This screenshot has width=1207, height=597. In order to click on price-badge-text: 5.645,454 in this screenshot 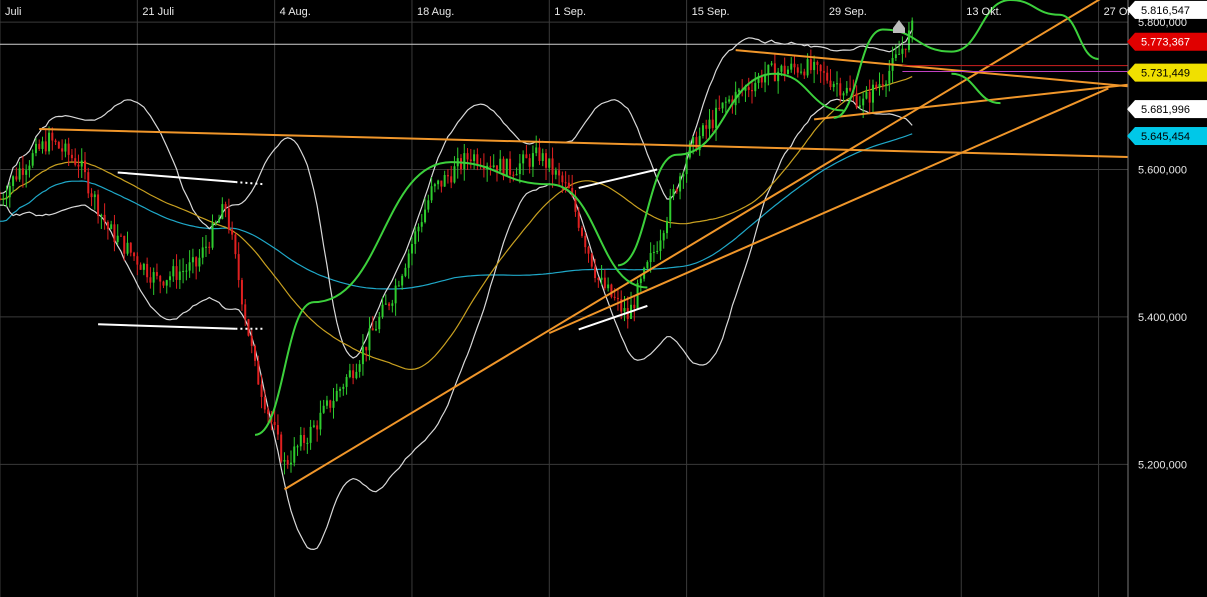, I will do `click(1165, 137)`.